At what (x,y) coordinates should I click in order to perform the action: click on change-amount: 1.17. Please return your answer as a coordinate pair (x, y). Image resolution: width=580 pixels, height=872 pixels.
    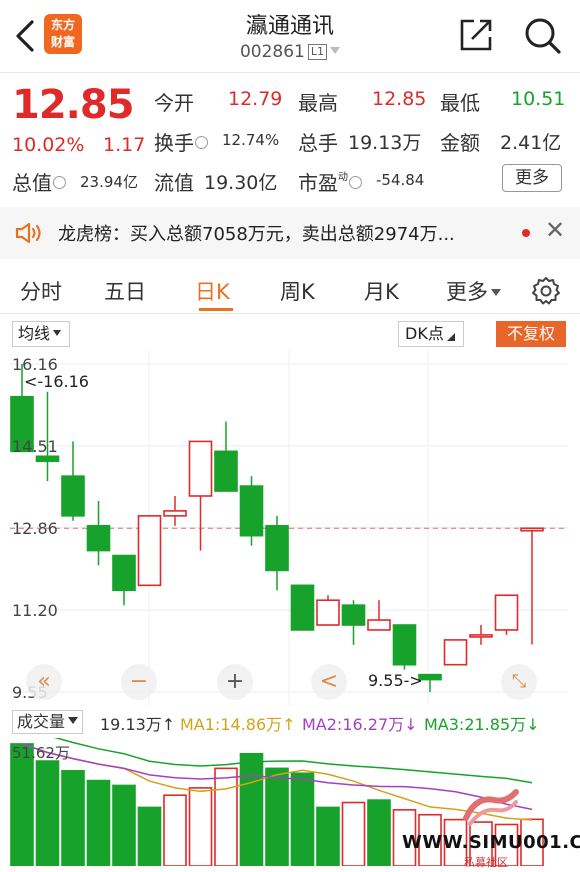
    Looking at the image, I should click on (124, 145).